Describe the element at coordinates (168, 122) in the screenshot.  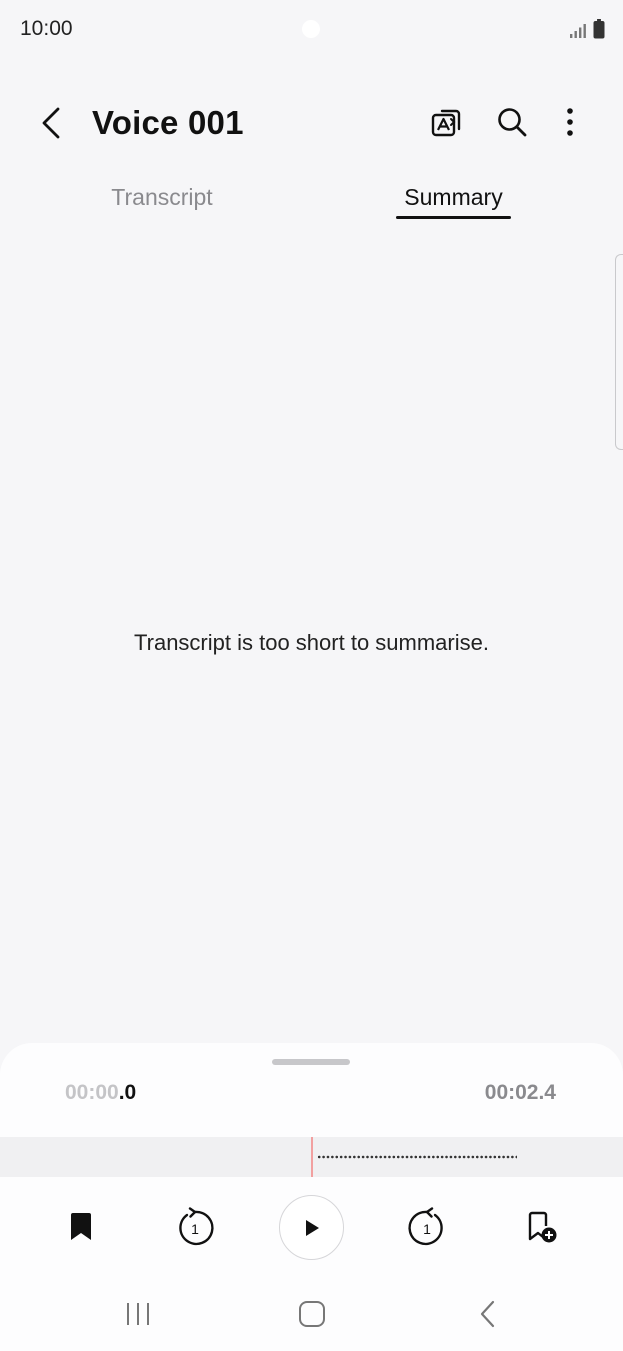
I see `page-title: Voice 001` at that location.